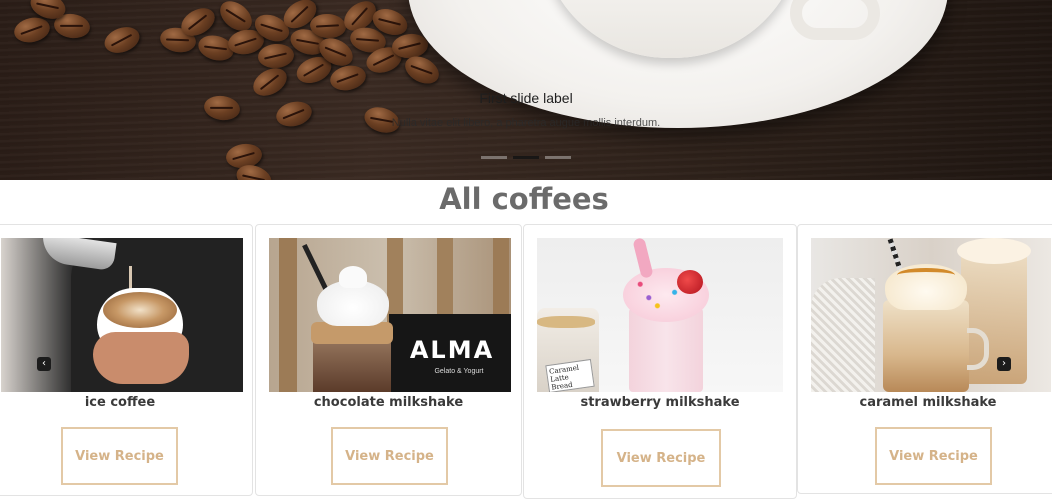 The image size is (1052, 502). I want to click on carousel-indicators, so click(526, 157).